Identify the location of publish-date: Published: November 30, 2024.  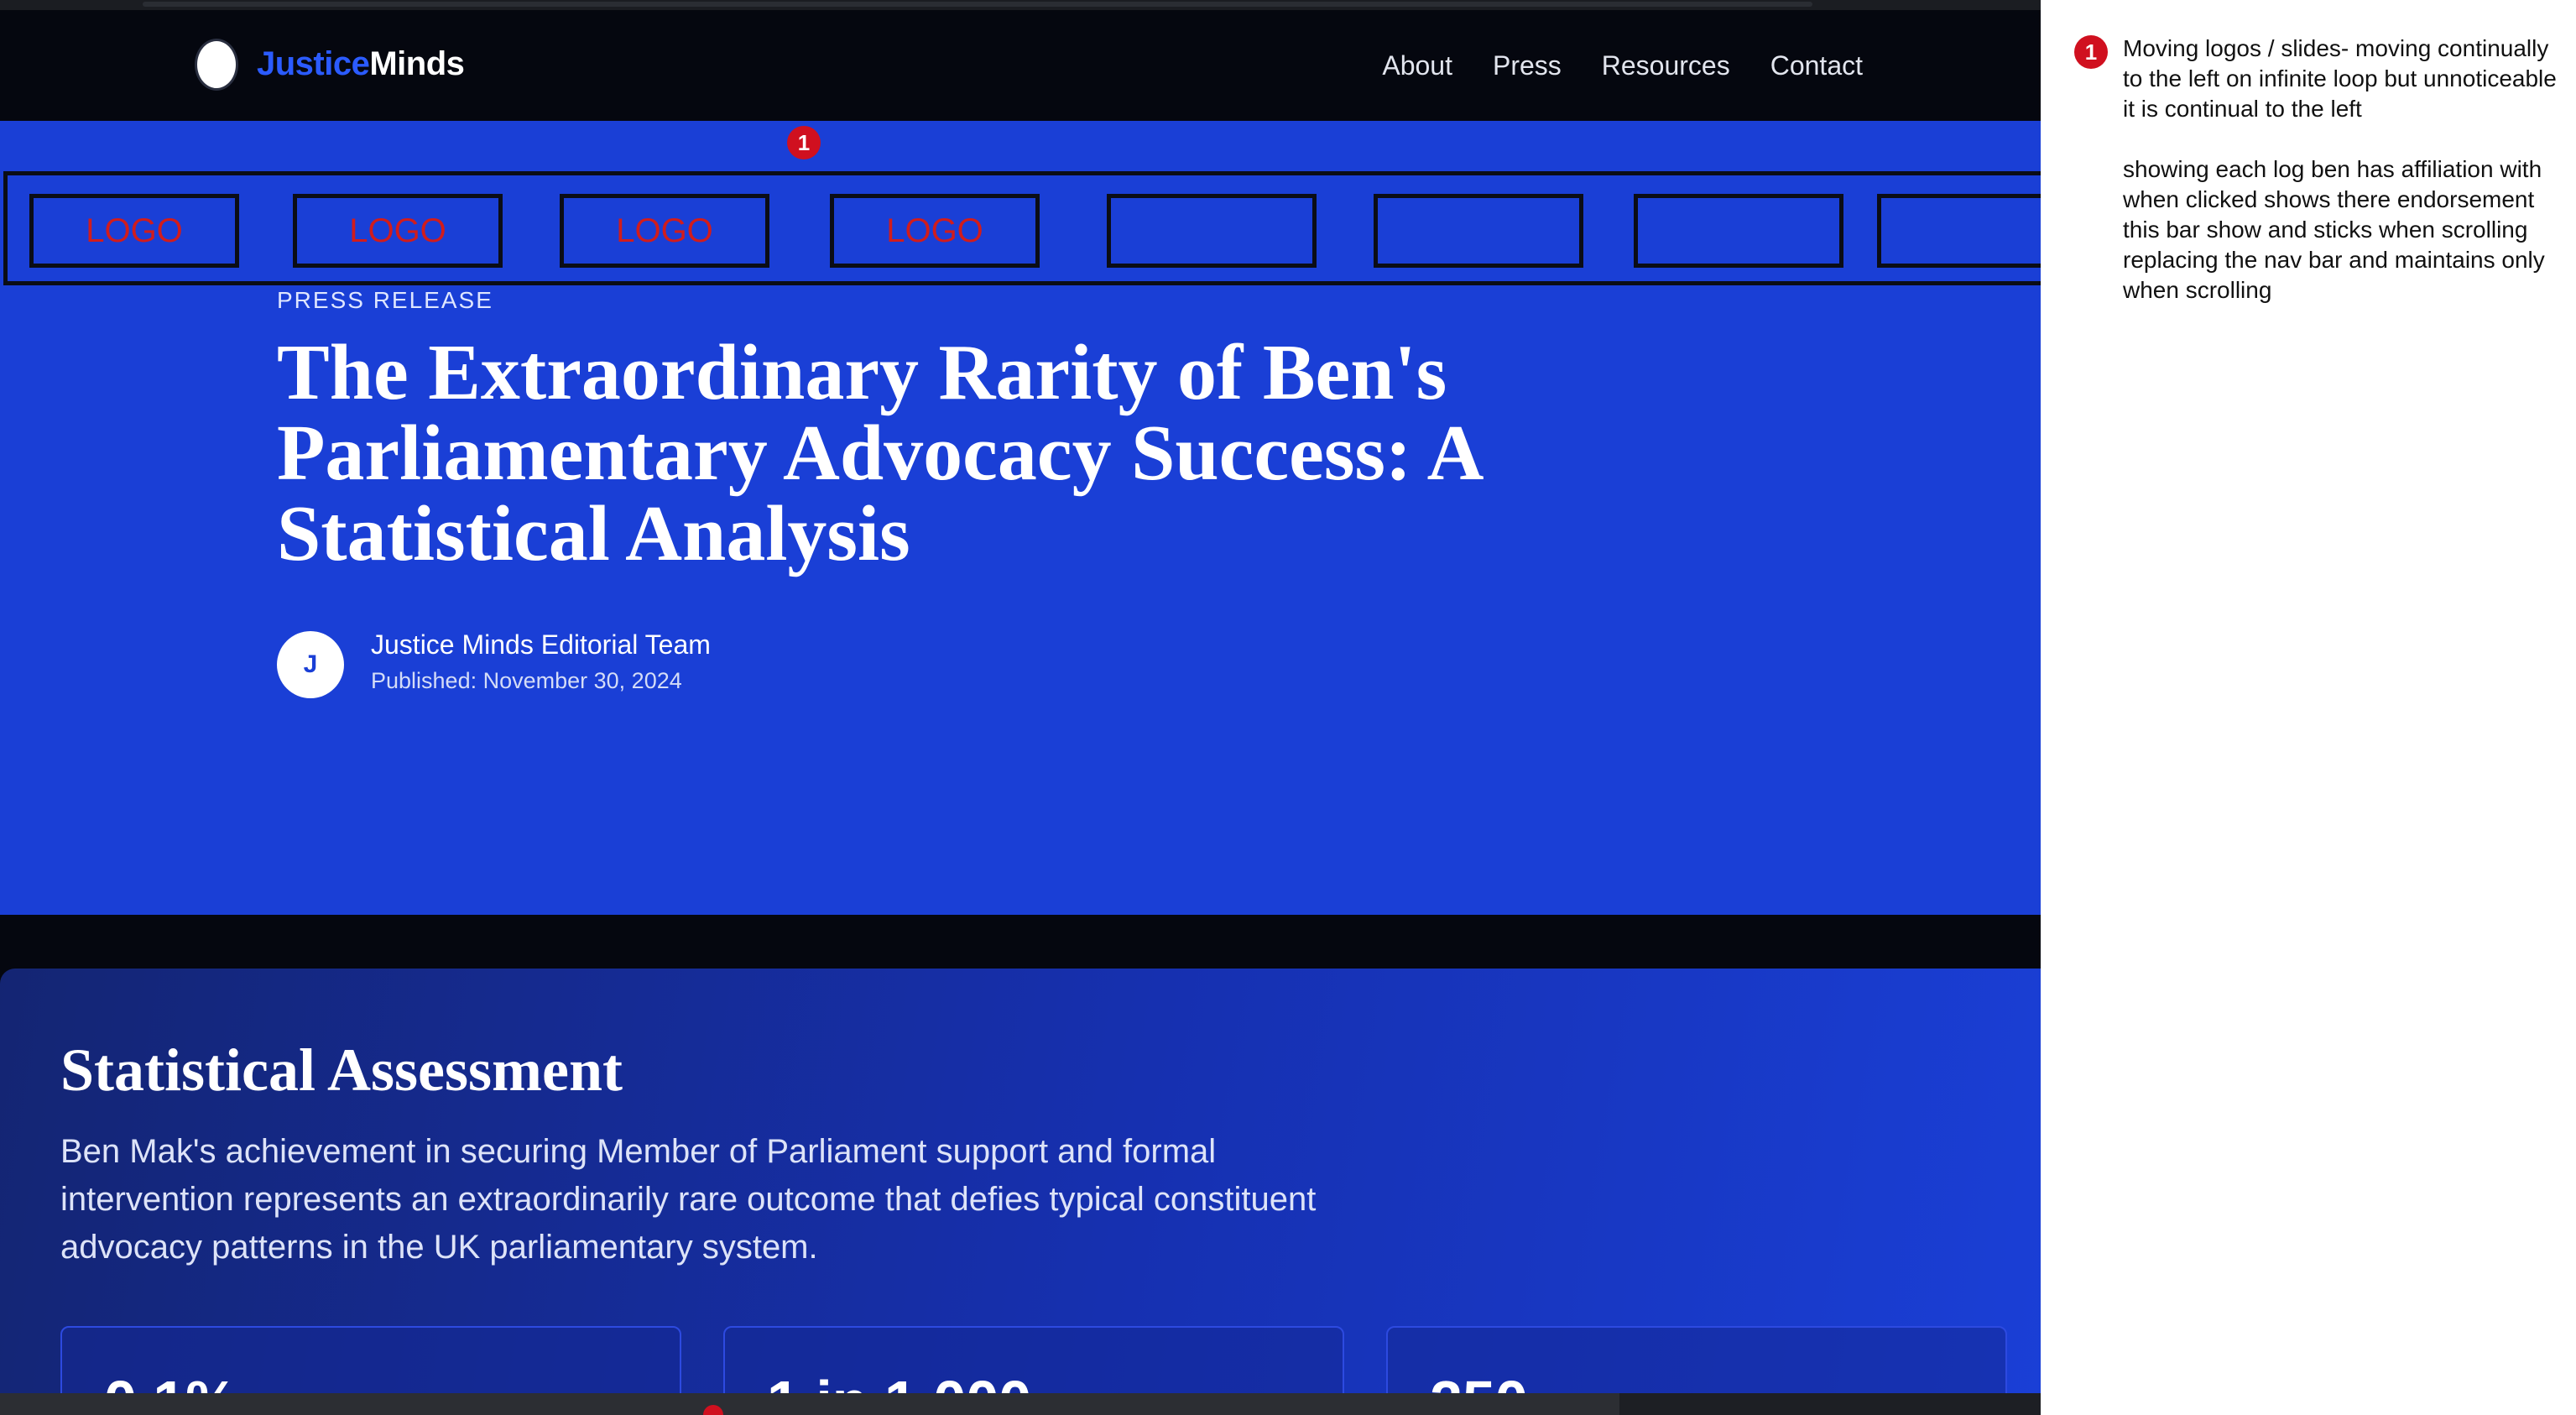
(526, 680).